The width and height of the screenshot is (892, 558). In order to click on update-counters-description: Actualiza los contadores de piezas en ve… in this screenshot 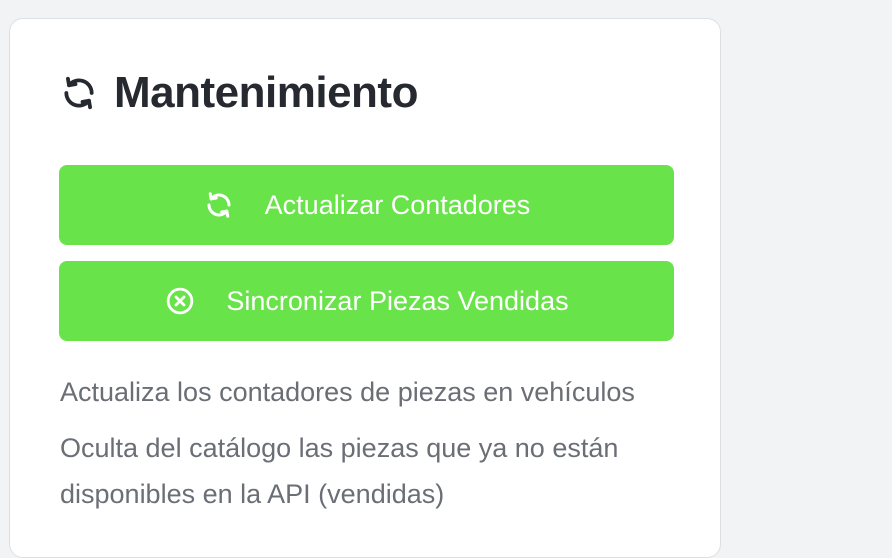, I will do `click(347, 392)`.